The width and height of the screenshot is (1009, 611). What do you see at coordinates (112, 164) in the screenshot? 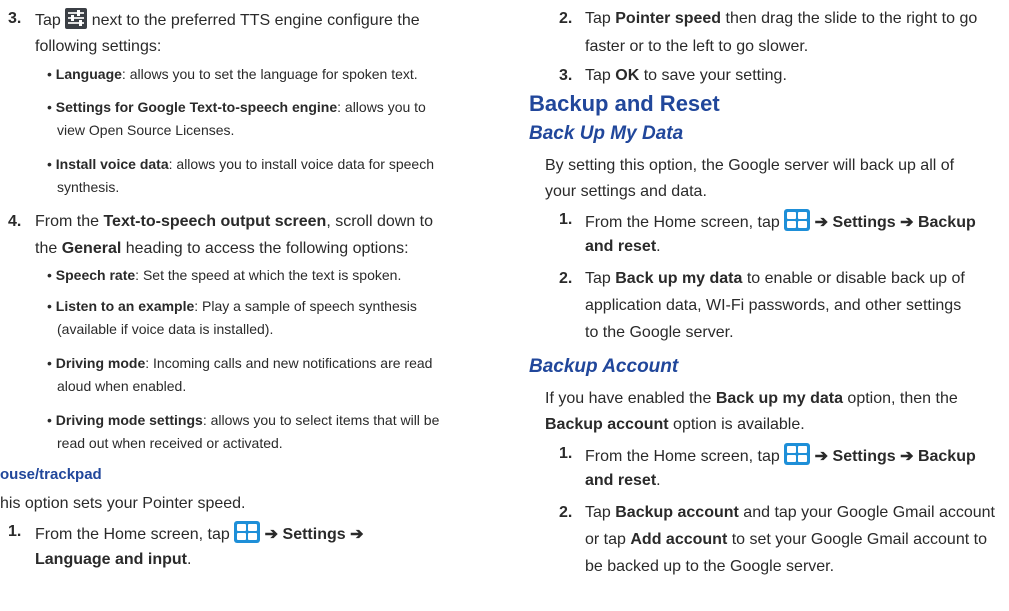
I see `bullet-label: Install voice data` at bounding box center [112, 164].